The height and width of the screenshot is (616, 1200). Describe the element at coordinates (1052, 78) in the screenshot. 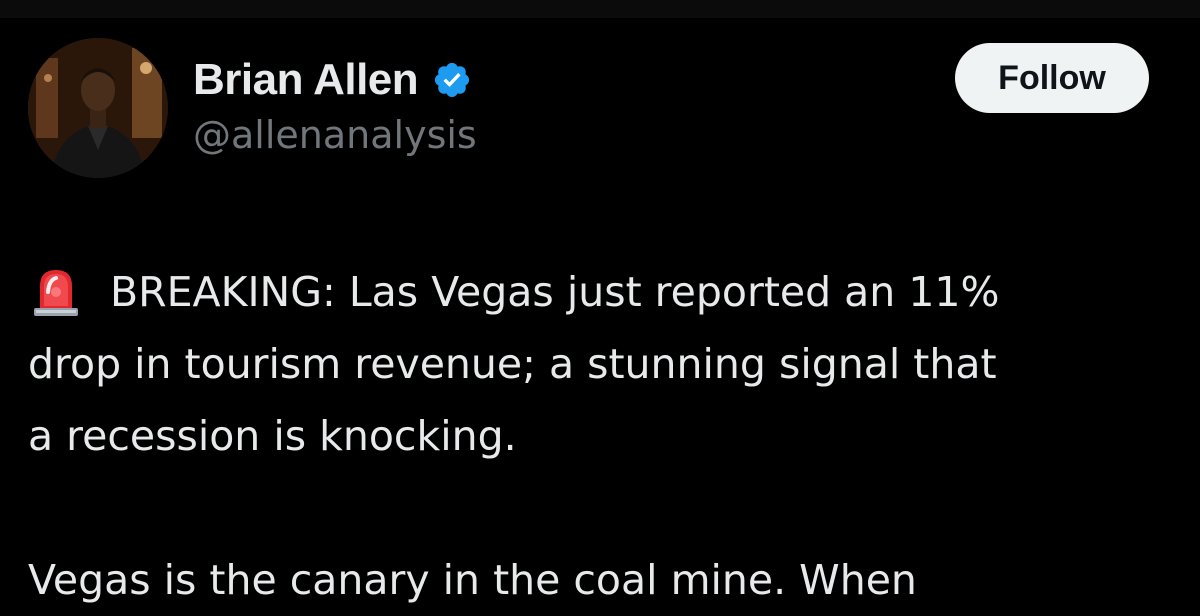

I see `follow-button: Follow` at that location.